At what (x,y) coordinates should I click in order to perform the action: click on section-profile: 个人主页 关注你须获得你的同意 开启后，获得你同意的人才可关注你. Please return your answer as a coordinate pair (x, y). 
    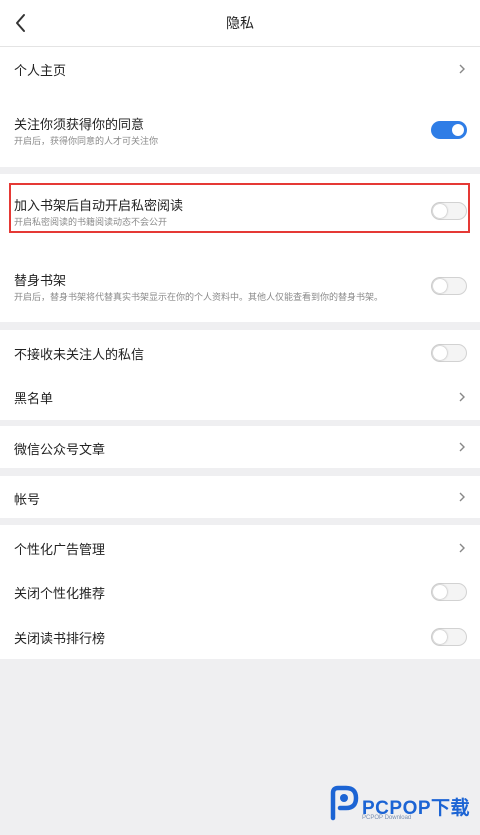
    Looking at the image, I should click on (240, 107).